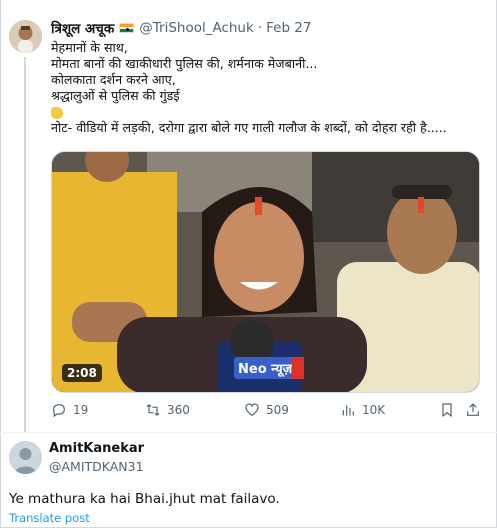 The height and width of the screenshot is (528, 497). I want to click on views-icon, so click(348, 410).